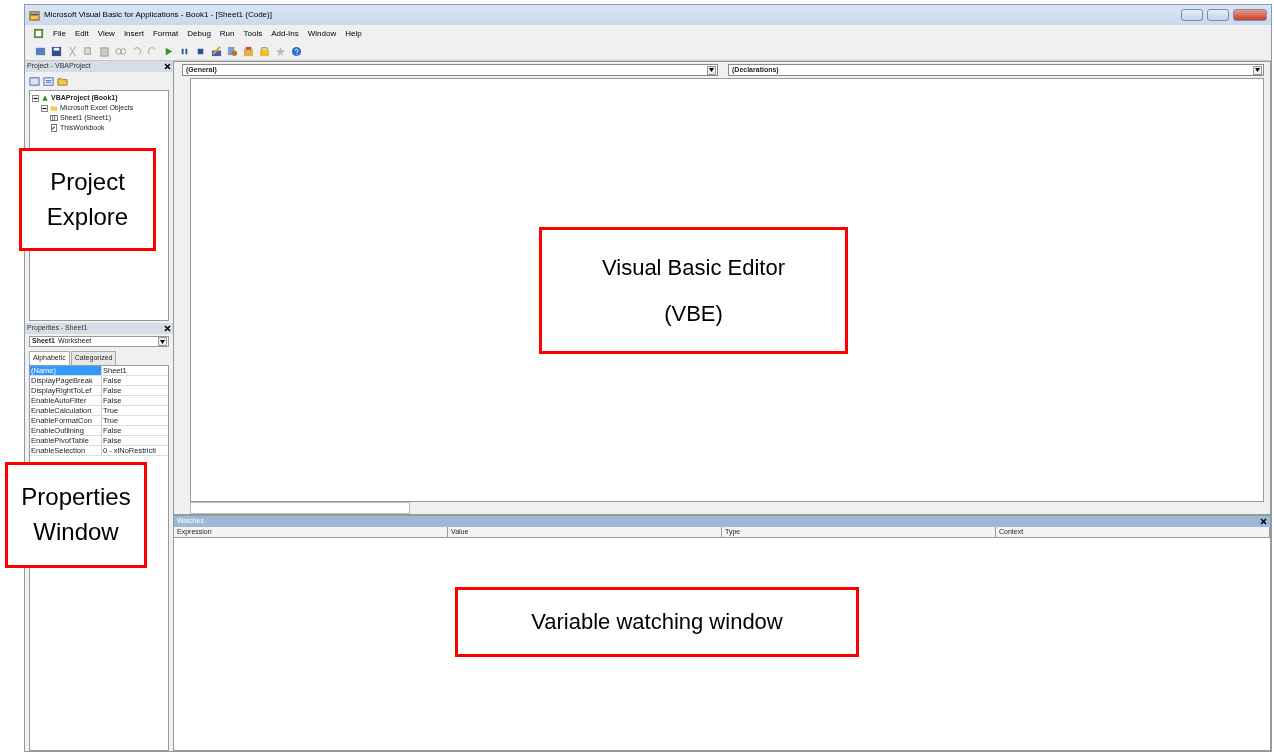 The height and width of the screenshot is (752, 1274). Describe the element at coordinates (133, 33) in the screenshot. I see `menu-item: Insert` at that location.